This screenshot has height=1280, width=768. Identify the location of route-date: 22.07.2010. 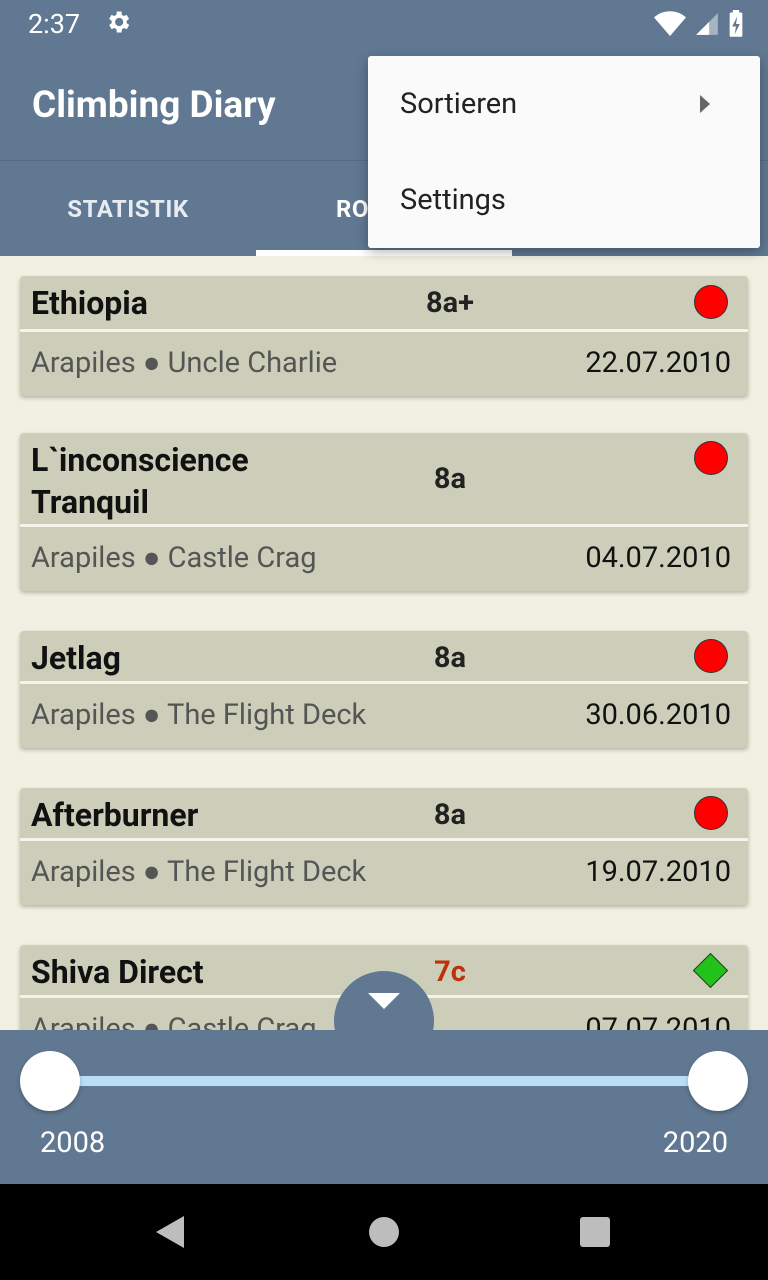
(658, 363).